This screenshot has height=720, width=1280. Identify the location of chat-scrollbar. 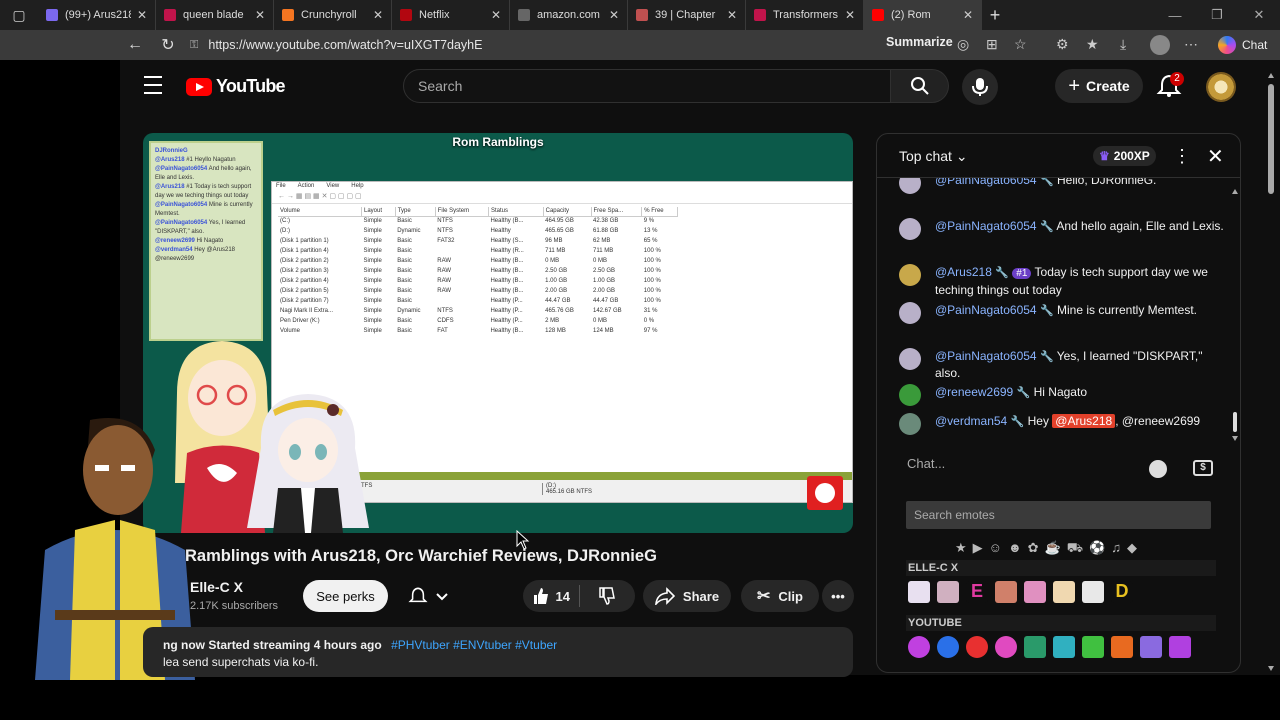
(1235, 314).